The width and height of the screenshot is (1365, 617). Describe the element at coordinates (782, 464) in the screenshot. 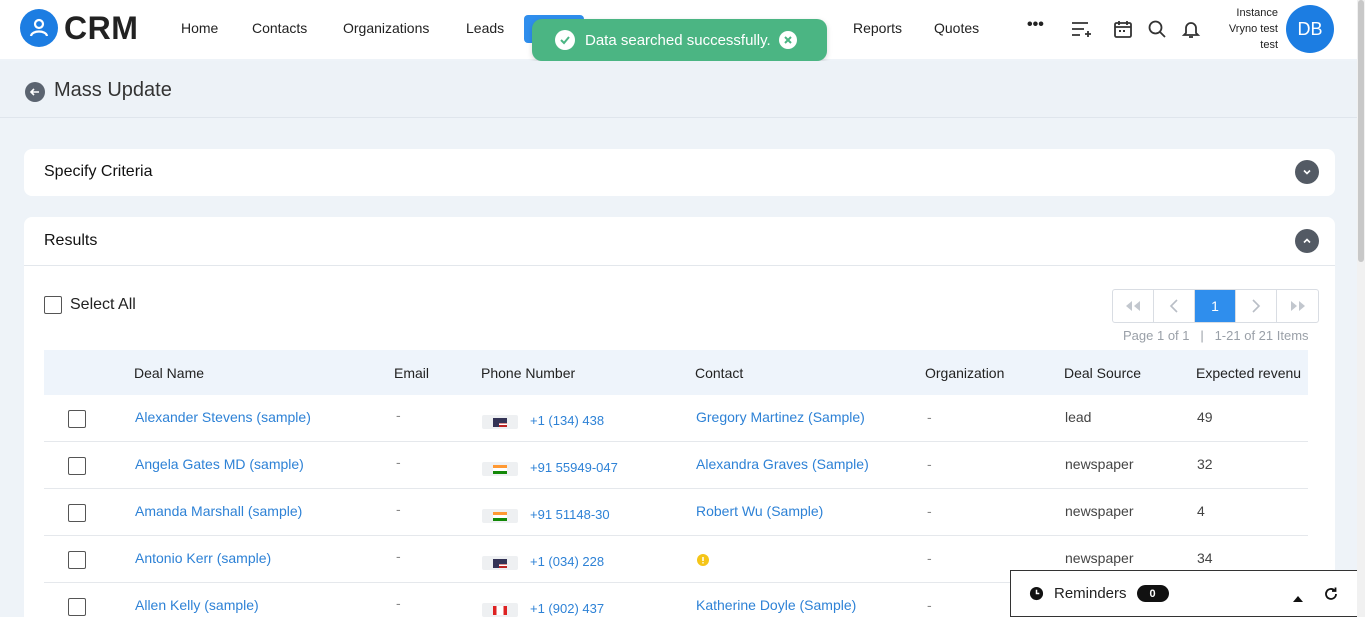

I see `contact-link: Alexandra Graves (Sample)` at that location.